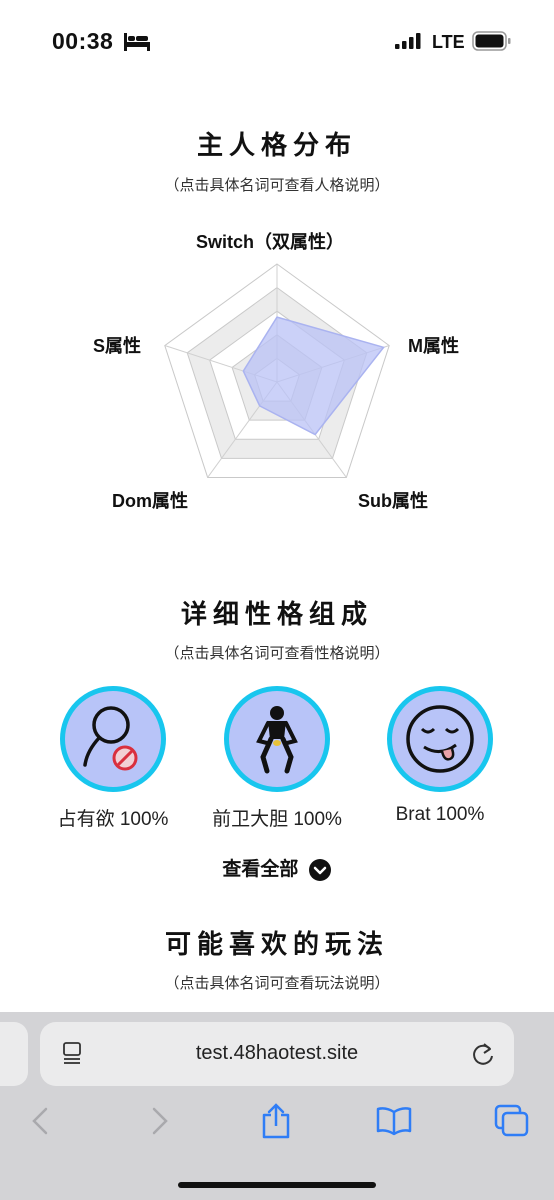 Image resolution: width=554 pixels, height=1200 pixels. I want to click on traits-title: 详细性格组成, so click(276, 614).